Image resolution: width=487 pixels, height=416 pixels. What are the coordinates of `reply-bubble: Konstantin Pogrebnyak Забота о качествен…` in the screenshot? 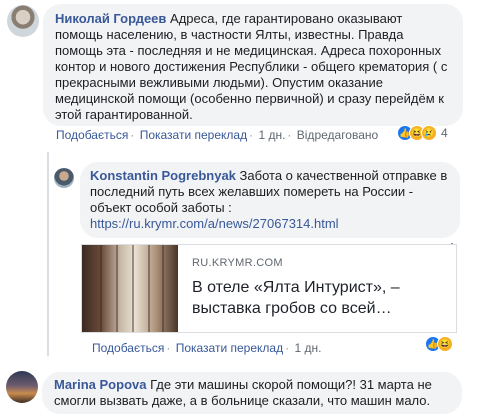 It's located at (270, 200).